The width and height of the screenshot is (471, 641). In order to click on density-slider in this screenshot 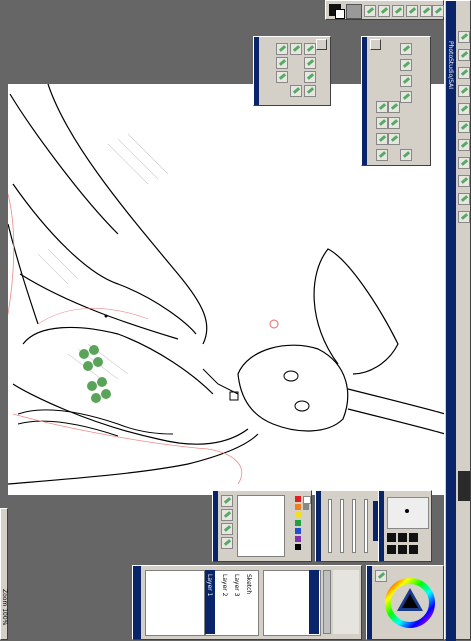, I will do `click(342, 526)`.